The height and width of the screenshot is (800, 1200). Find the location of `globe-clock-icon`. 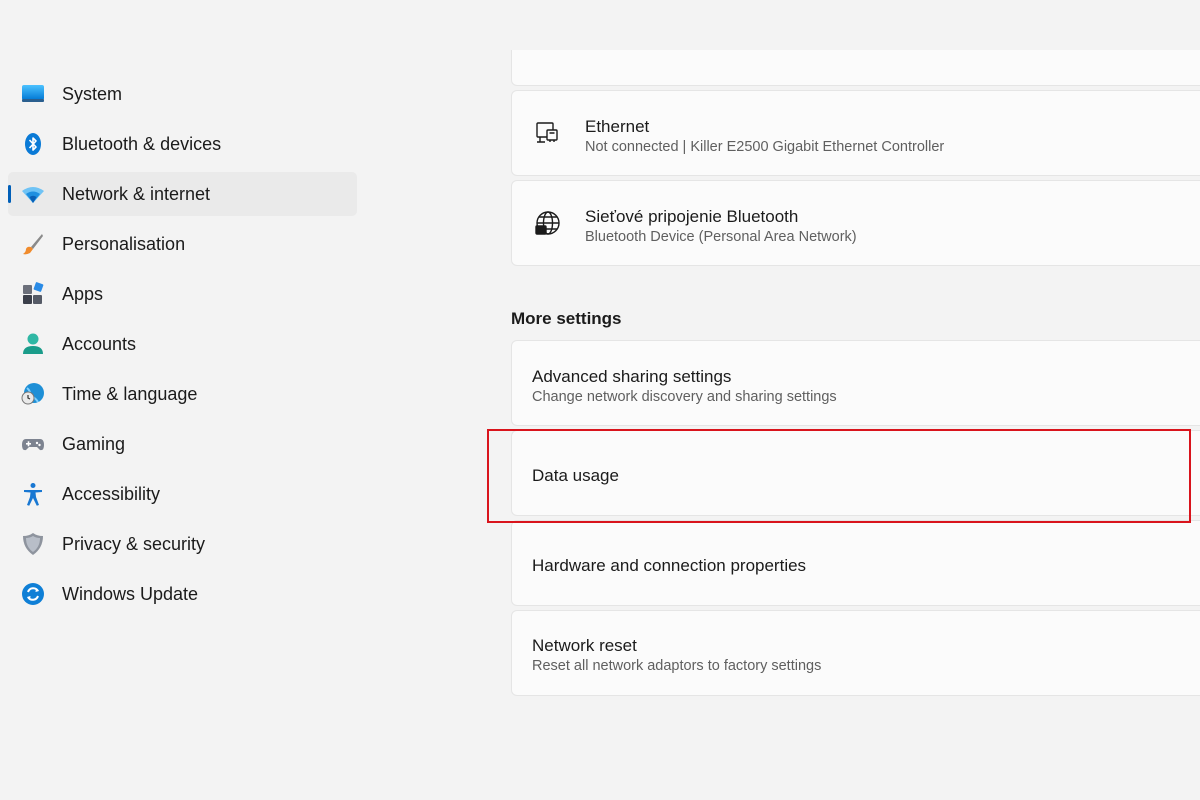

globe-clock-icon is located at coordinates (33, 394).